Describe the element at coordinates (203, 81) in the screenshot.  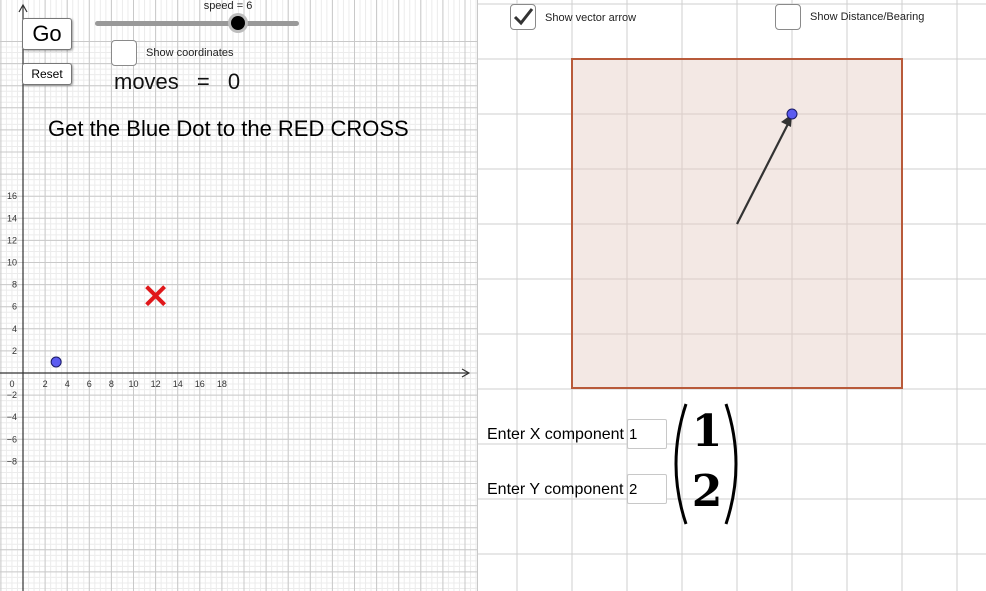
I see `moves-equals: =` at that location.